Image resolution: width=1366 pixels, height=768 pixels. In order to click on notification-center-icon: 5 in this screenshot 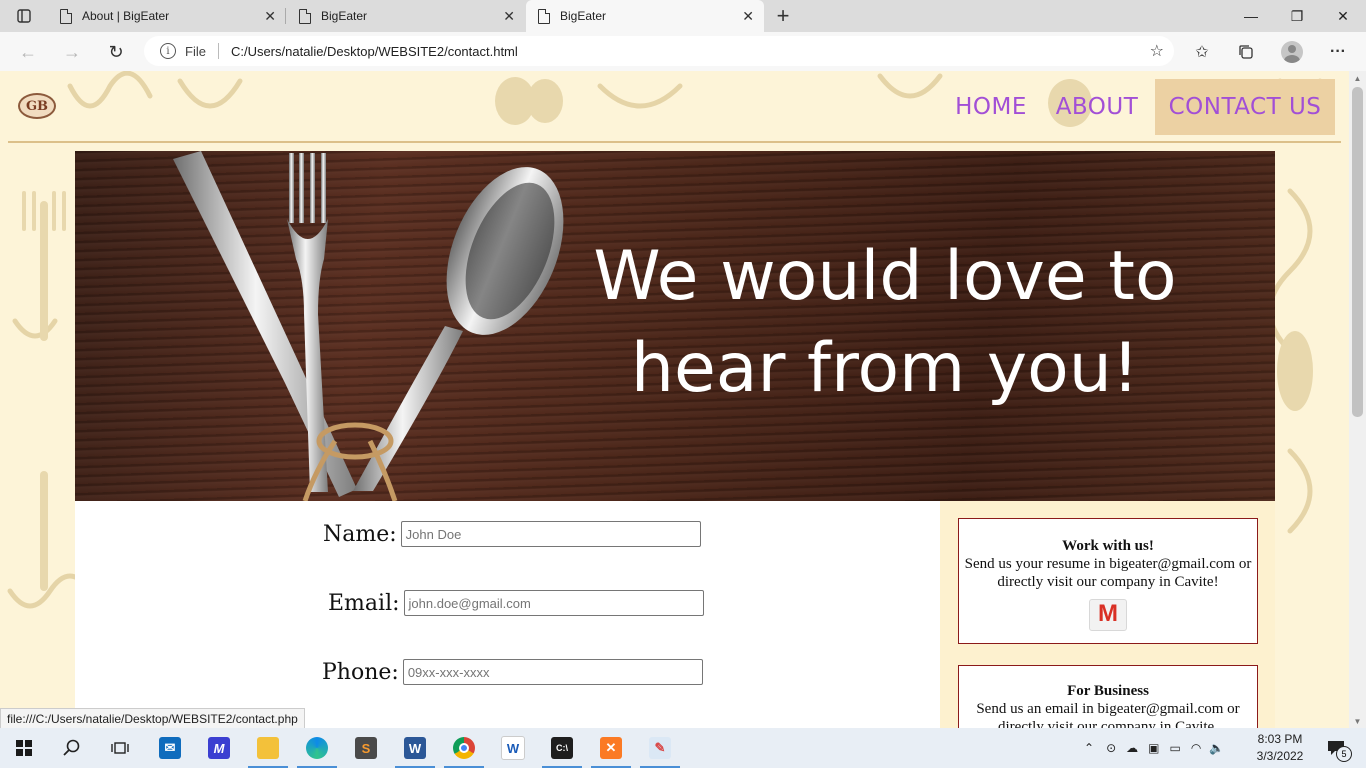, I will do `click(1336, 748)`.